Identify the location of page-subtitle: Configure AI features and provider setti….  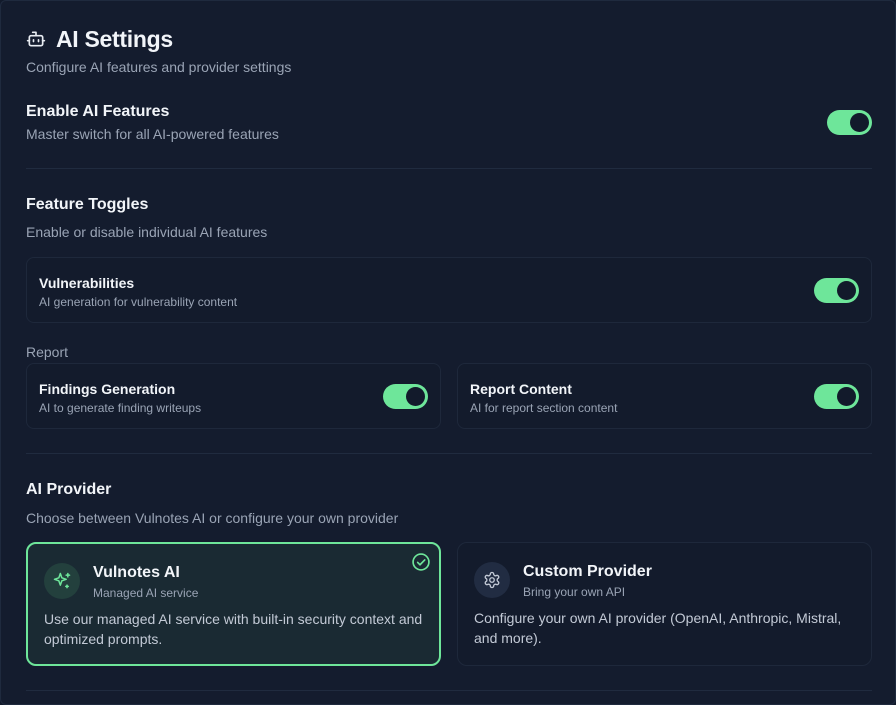
(159, 67).